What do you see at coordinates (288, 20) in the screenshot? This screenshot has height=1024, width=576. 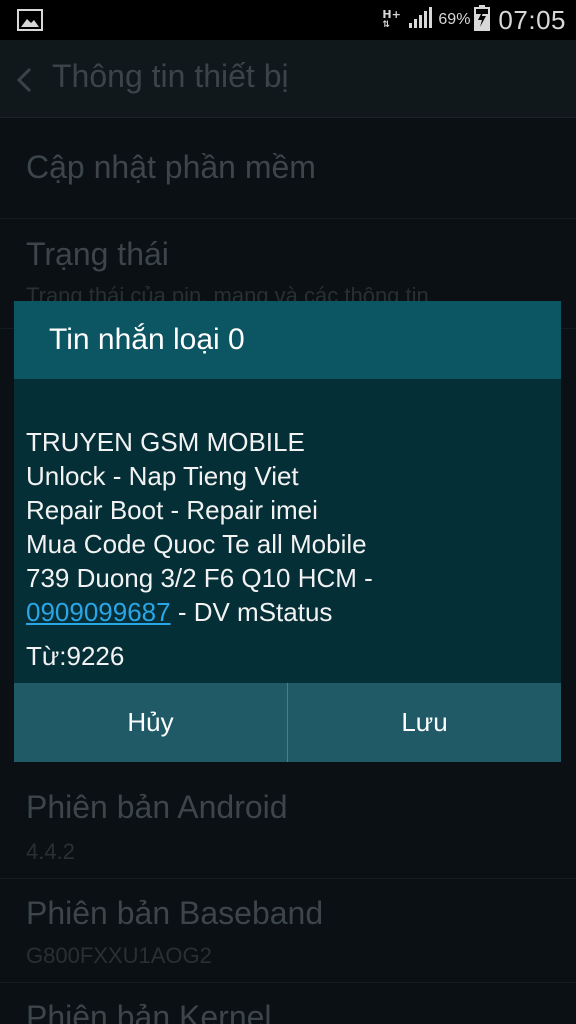 I see `status-bar: H+ ⇅ 69% 07:05` at bounding box center [288, 20].